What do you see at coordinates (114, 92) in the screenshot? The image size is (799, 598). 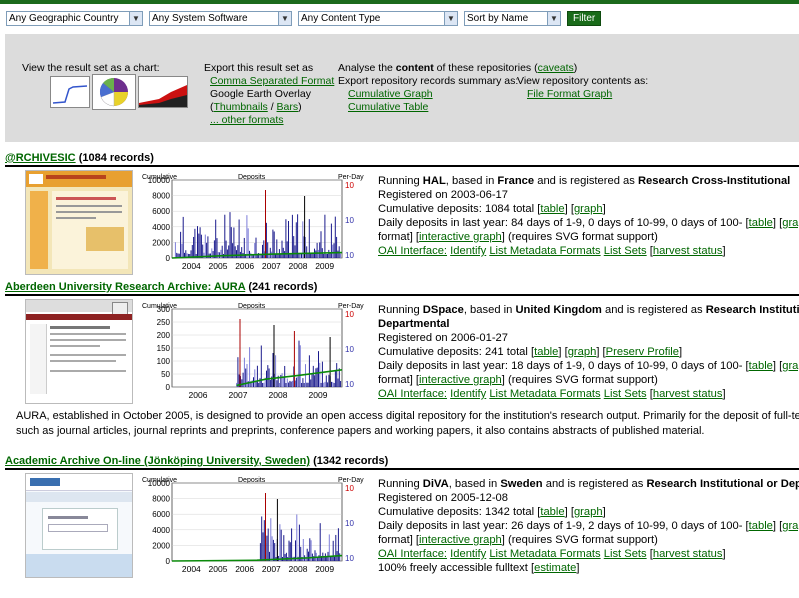 I see `pie-chart-thumbnail` at bounding box center [114, 92].